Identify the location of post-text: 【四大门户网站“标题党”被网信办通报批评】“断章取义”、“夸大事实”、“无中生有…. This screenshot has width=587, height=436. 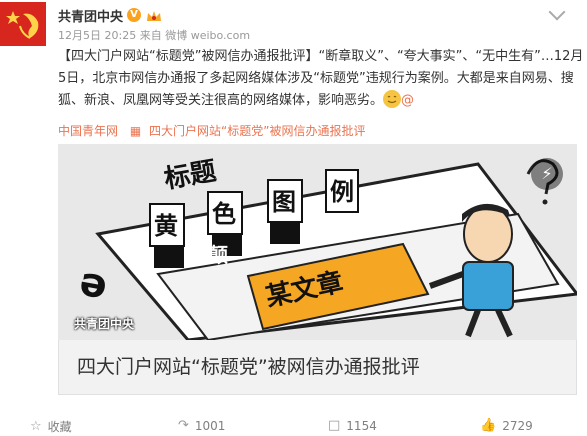
(321, 79).